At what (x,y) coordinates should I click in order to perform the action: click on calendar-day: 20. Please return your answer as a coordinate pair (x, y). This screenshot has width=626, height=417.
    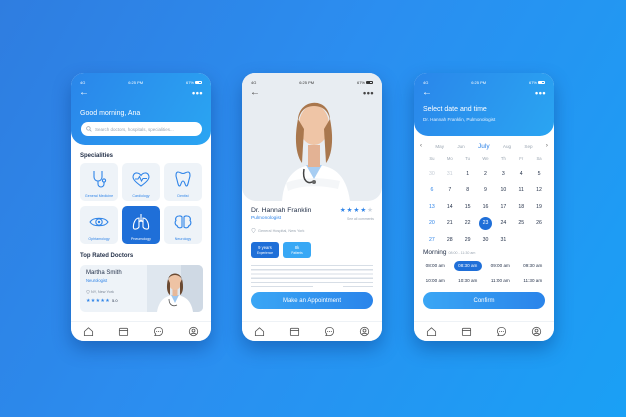
    Looking at the image, I should click on (432, 223).